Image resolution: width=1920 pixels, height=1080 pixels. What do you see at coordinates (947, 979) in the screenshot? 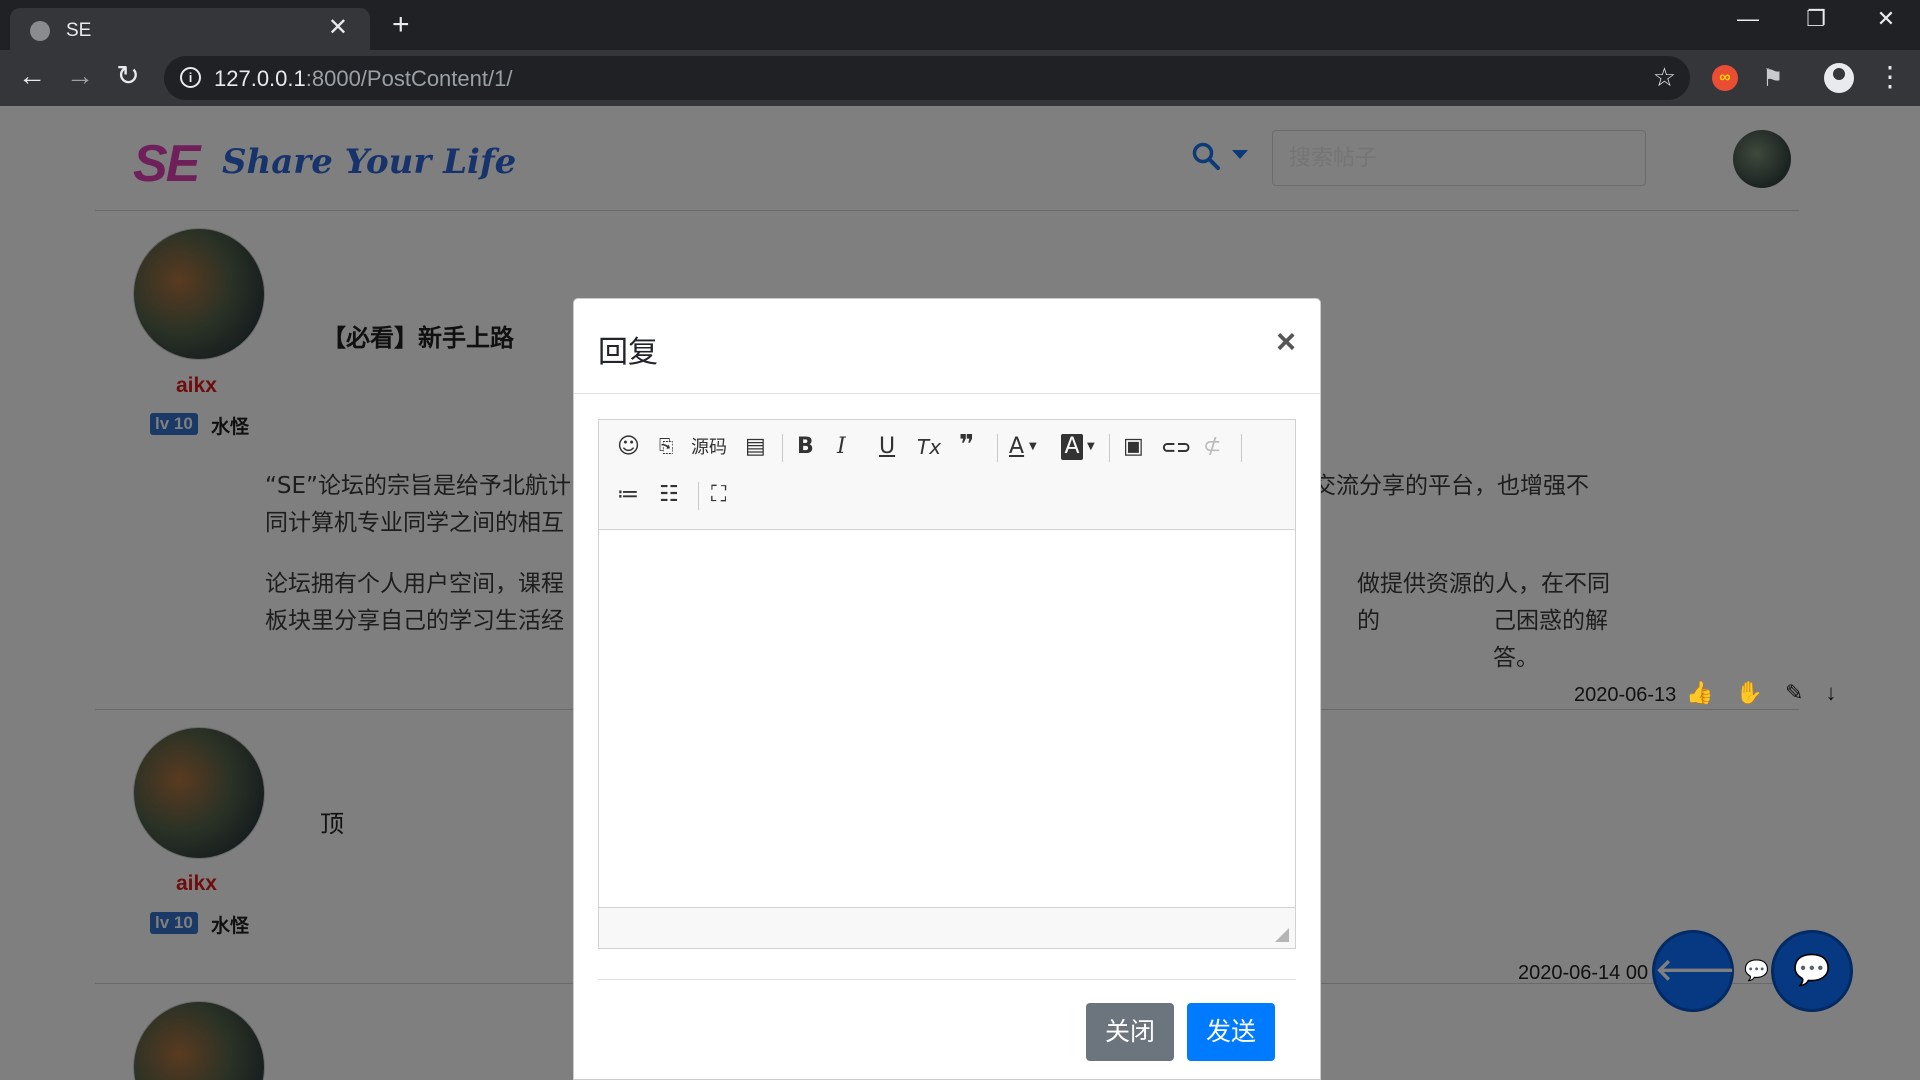
I see `modal-footer-divider` at bounding box center [947, 979].